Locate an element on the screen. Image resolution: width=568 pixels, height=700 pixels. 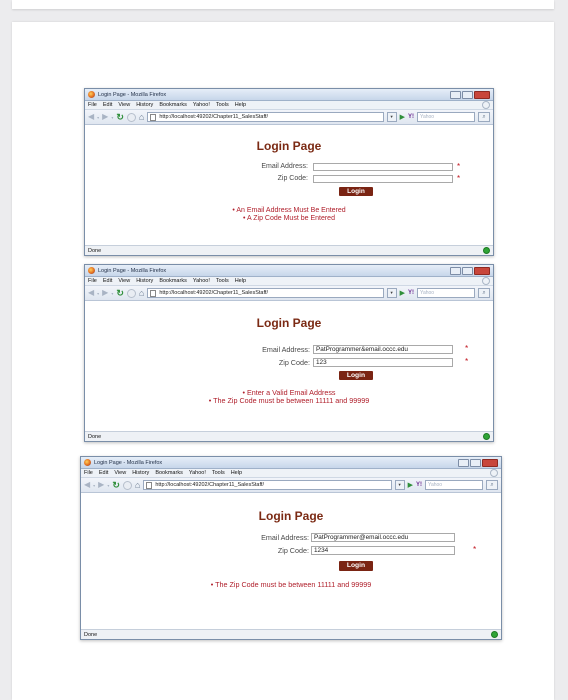
zip-field is located at coordinates (383, 179).